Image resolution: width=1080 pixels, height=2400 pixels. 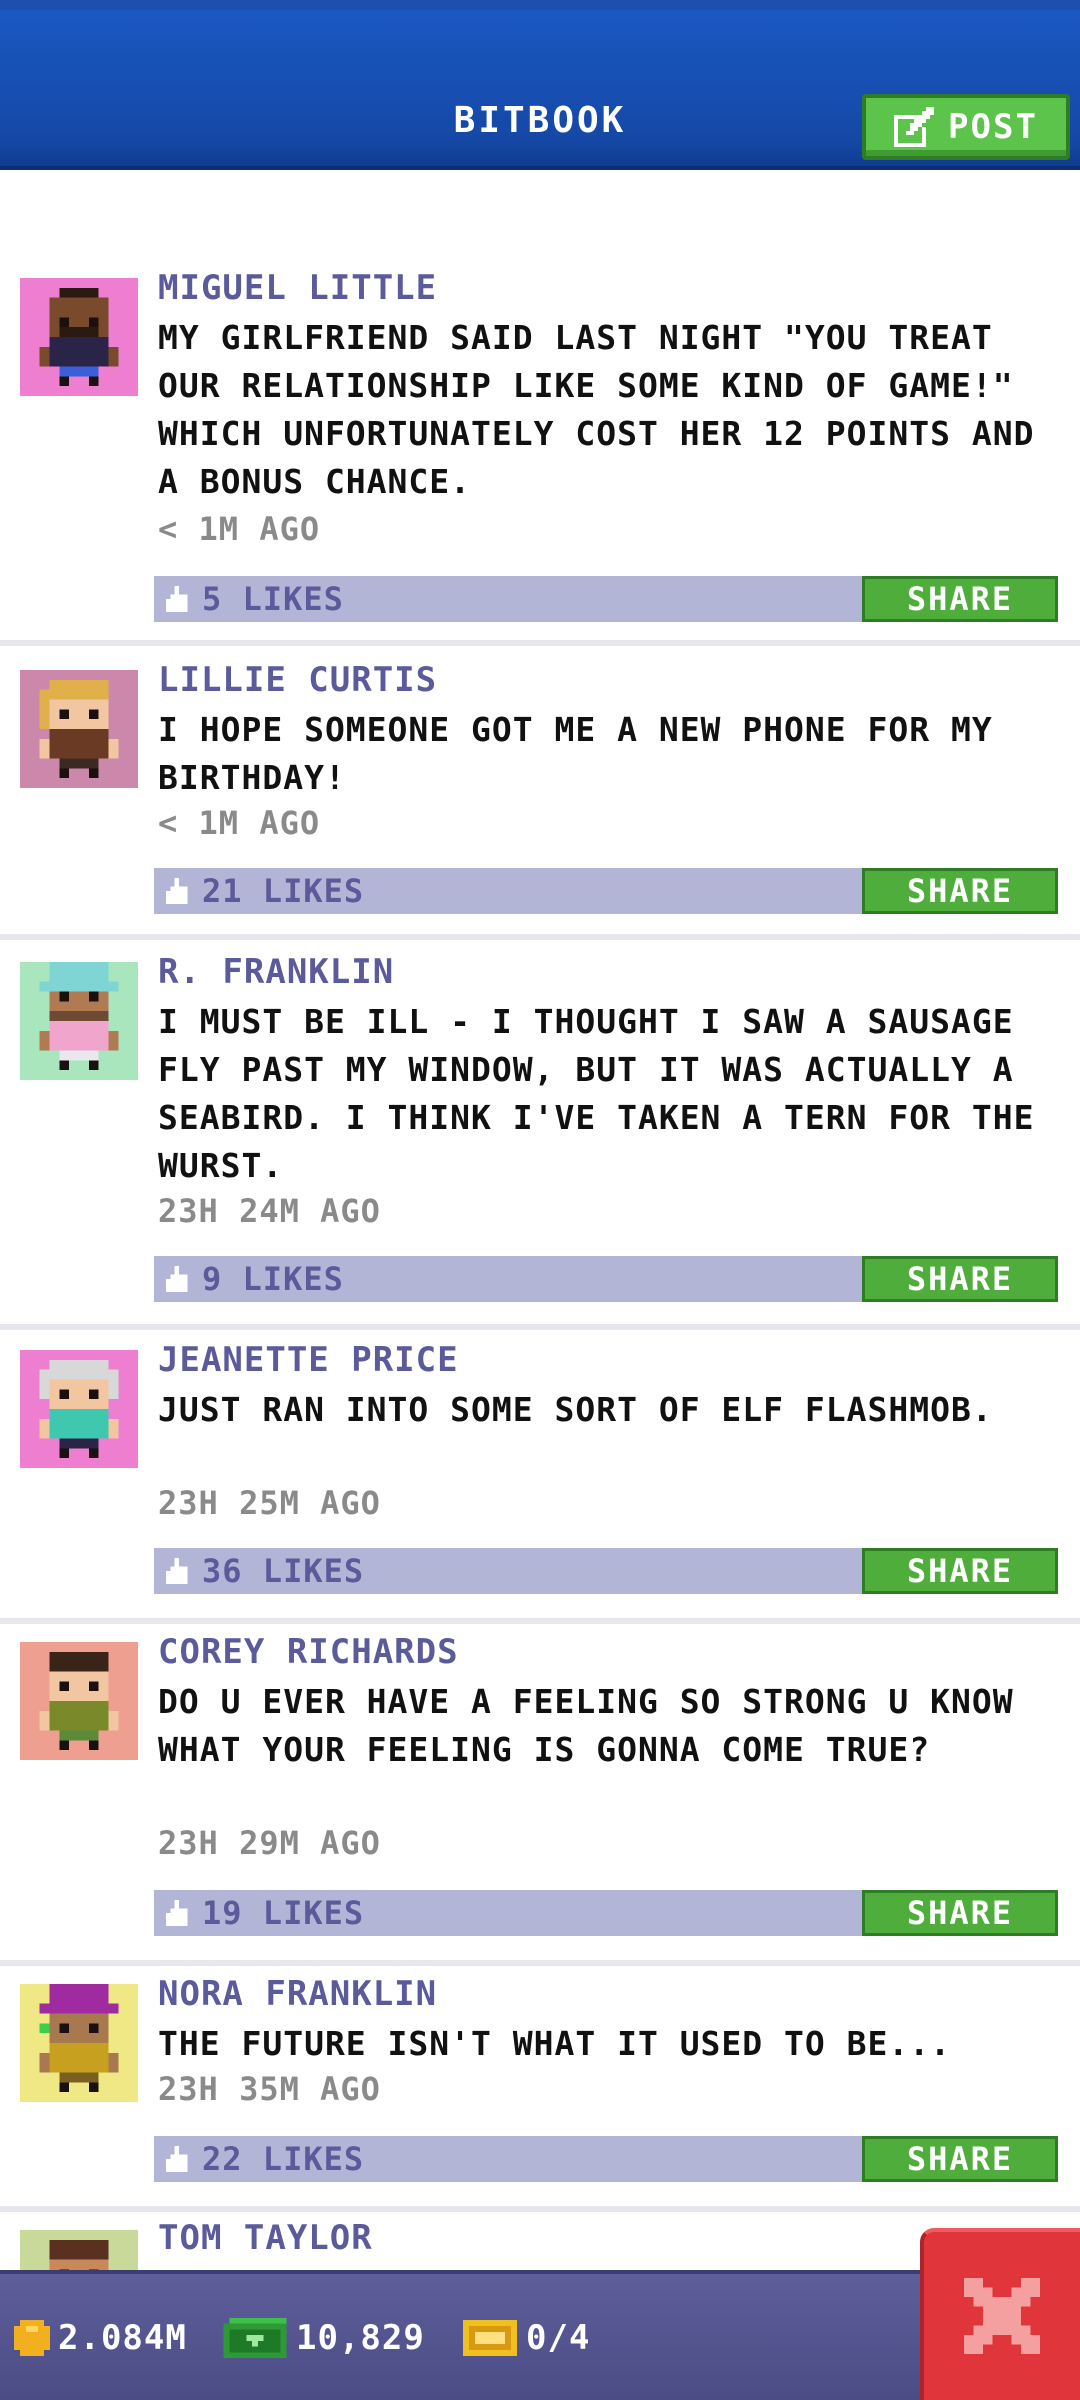 I want to click on post-author: LILLIE CURTIS, so click(x=297, y=680).